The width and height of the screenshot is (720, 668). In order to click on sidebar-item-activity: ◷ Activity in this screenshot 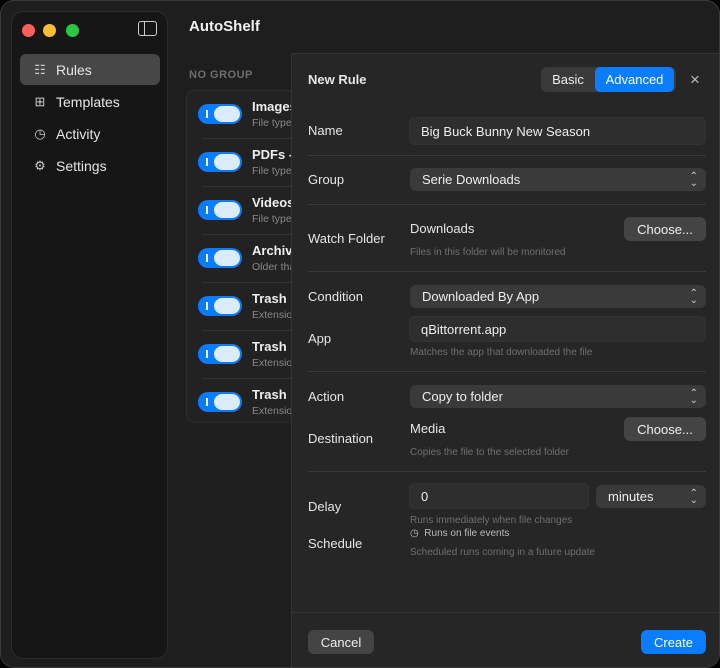, I will do `click(90, 133)`.